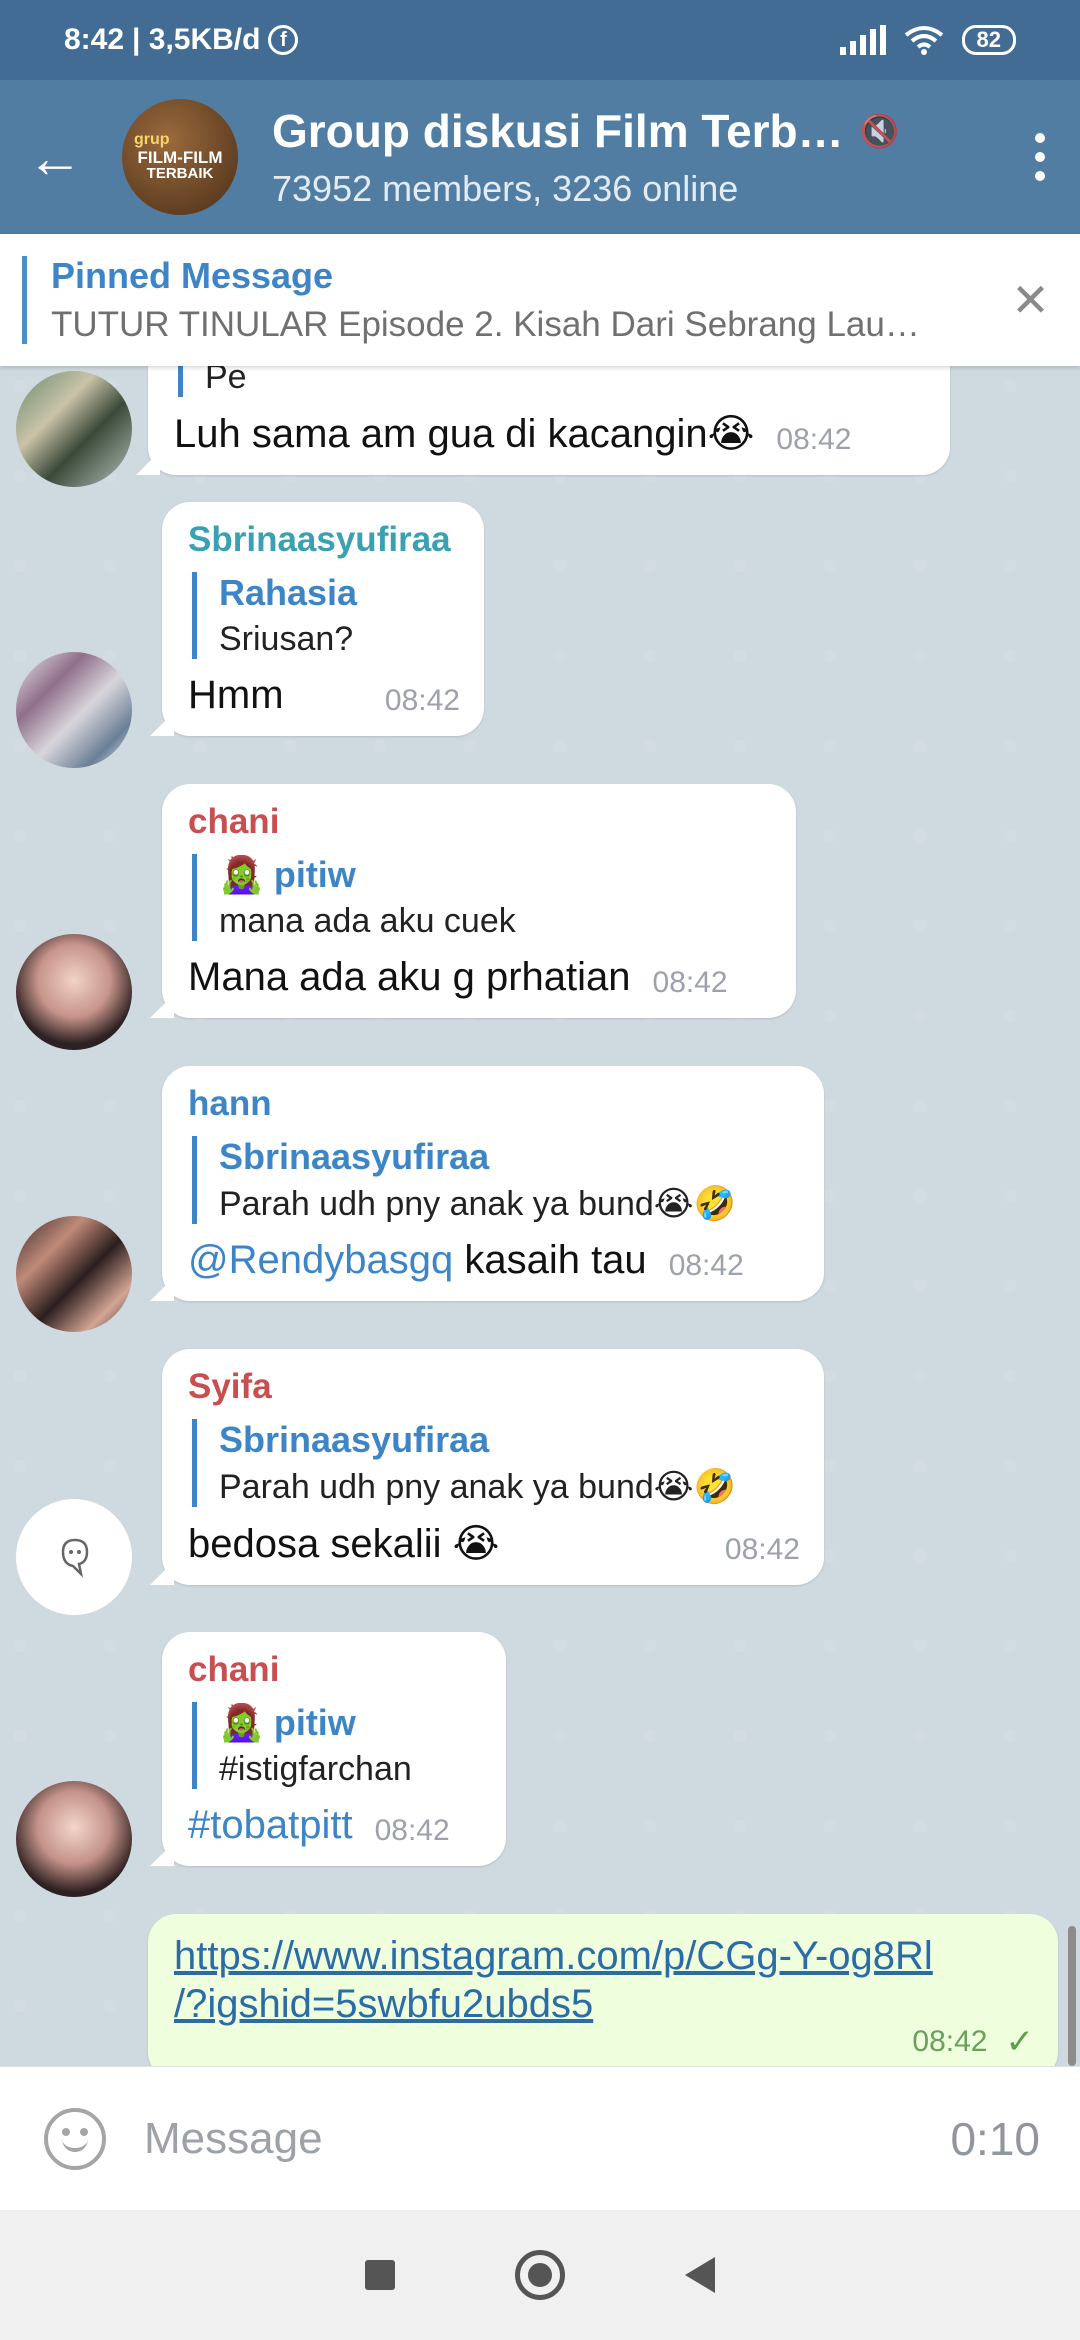  What do you see at coordinates (409, 977) in the screenshot?
I see `message-text: Mana ada aku g prhatian` at bounding box center [409, 977].